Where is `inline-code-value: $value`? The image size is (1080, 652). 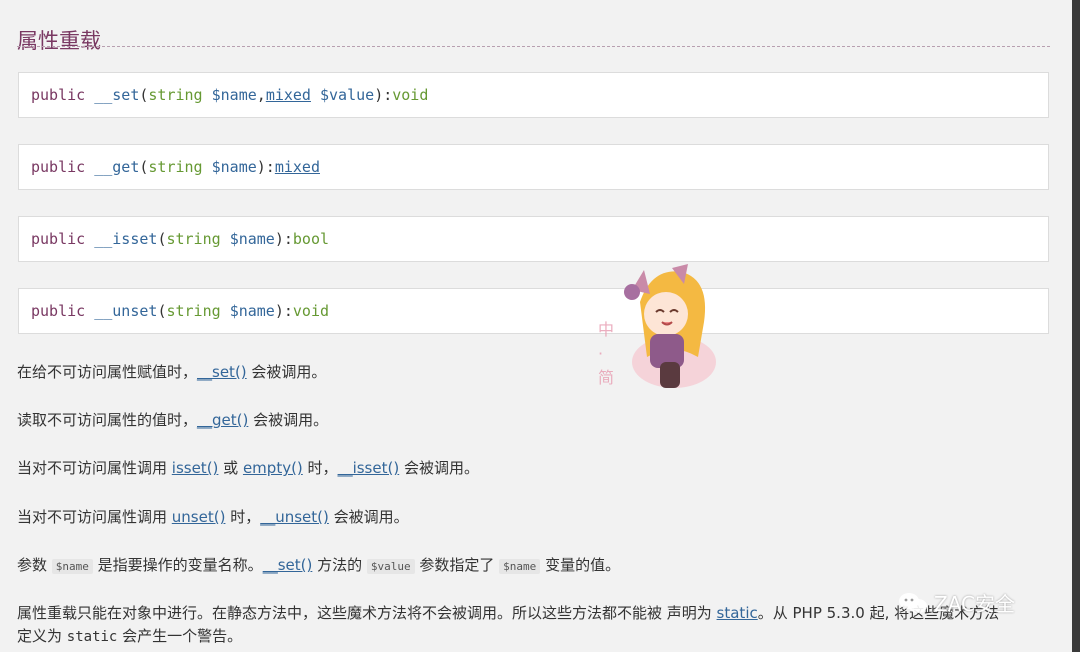 inline-code-value: $value is located at coordinates (390, 566).